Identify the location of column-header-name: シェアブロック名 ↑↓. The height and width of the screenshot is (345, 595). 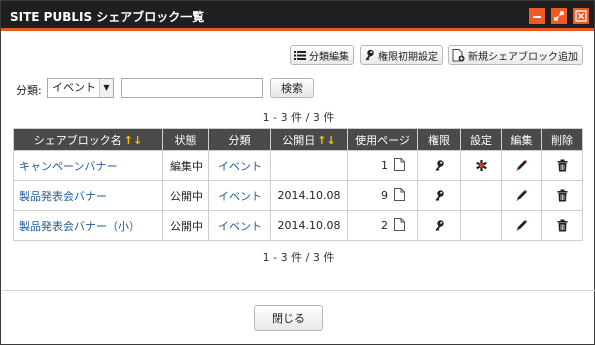
(88, 139).